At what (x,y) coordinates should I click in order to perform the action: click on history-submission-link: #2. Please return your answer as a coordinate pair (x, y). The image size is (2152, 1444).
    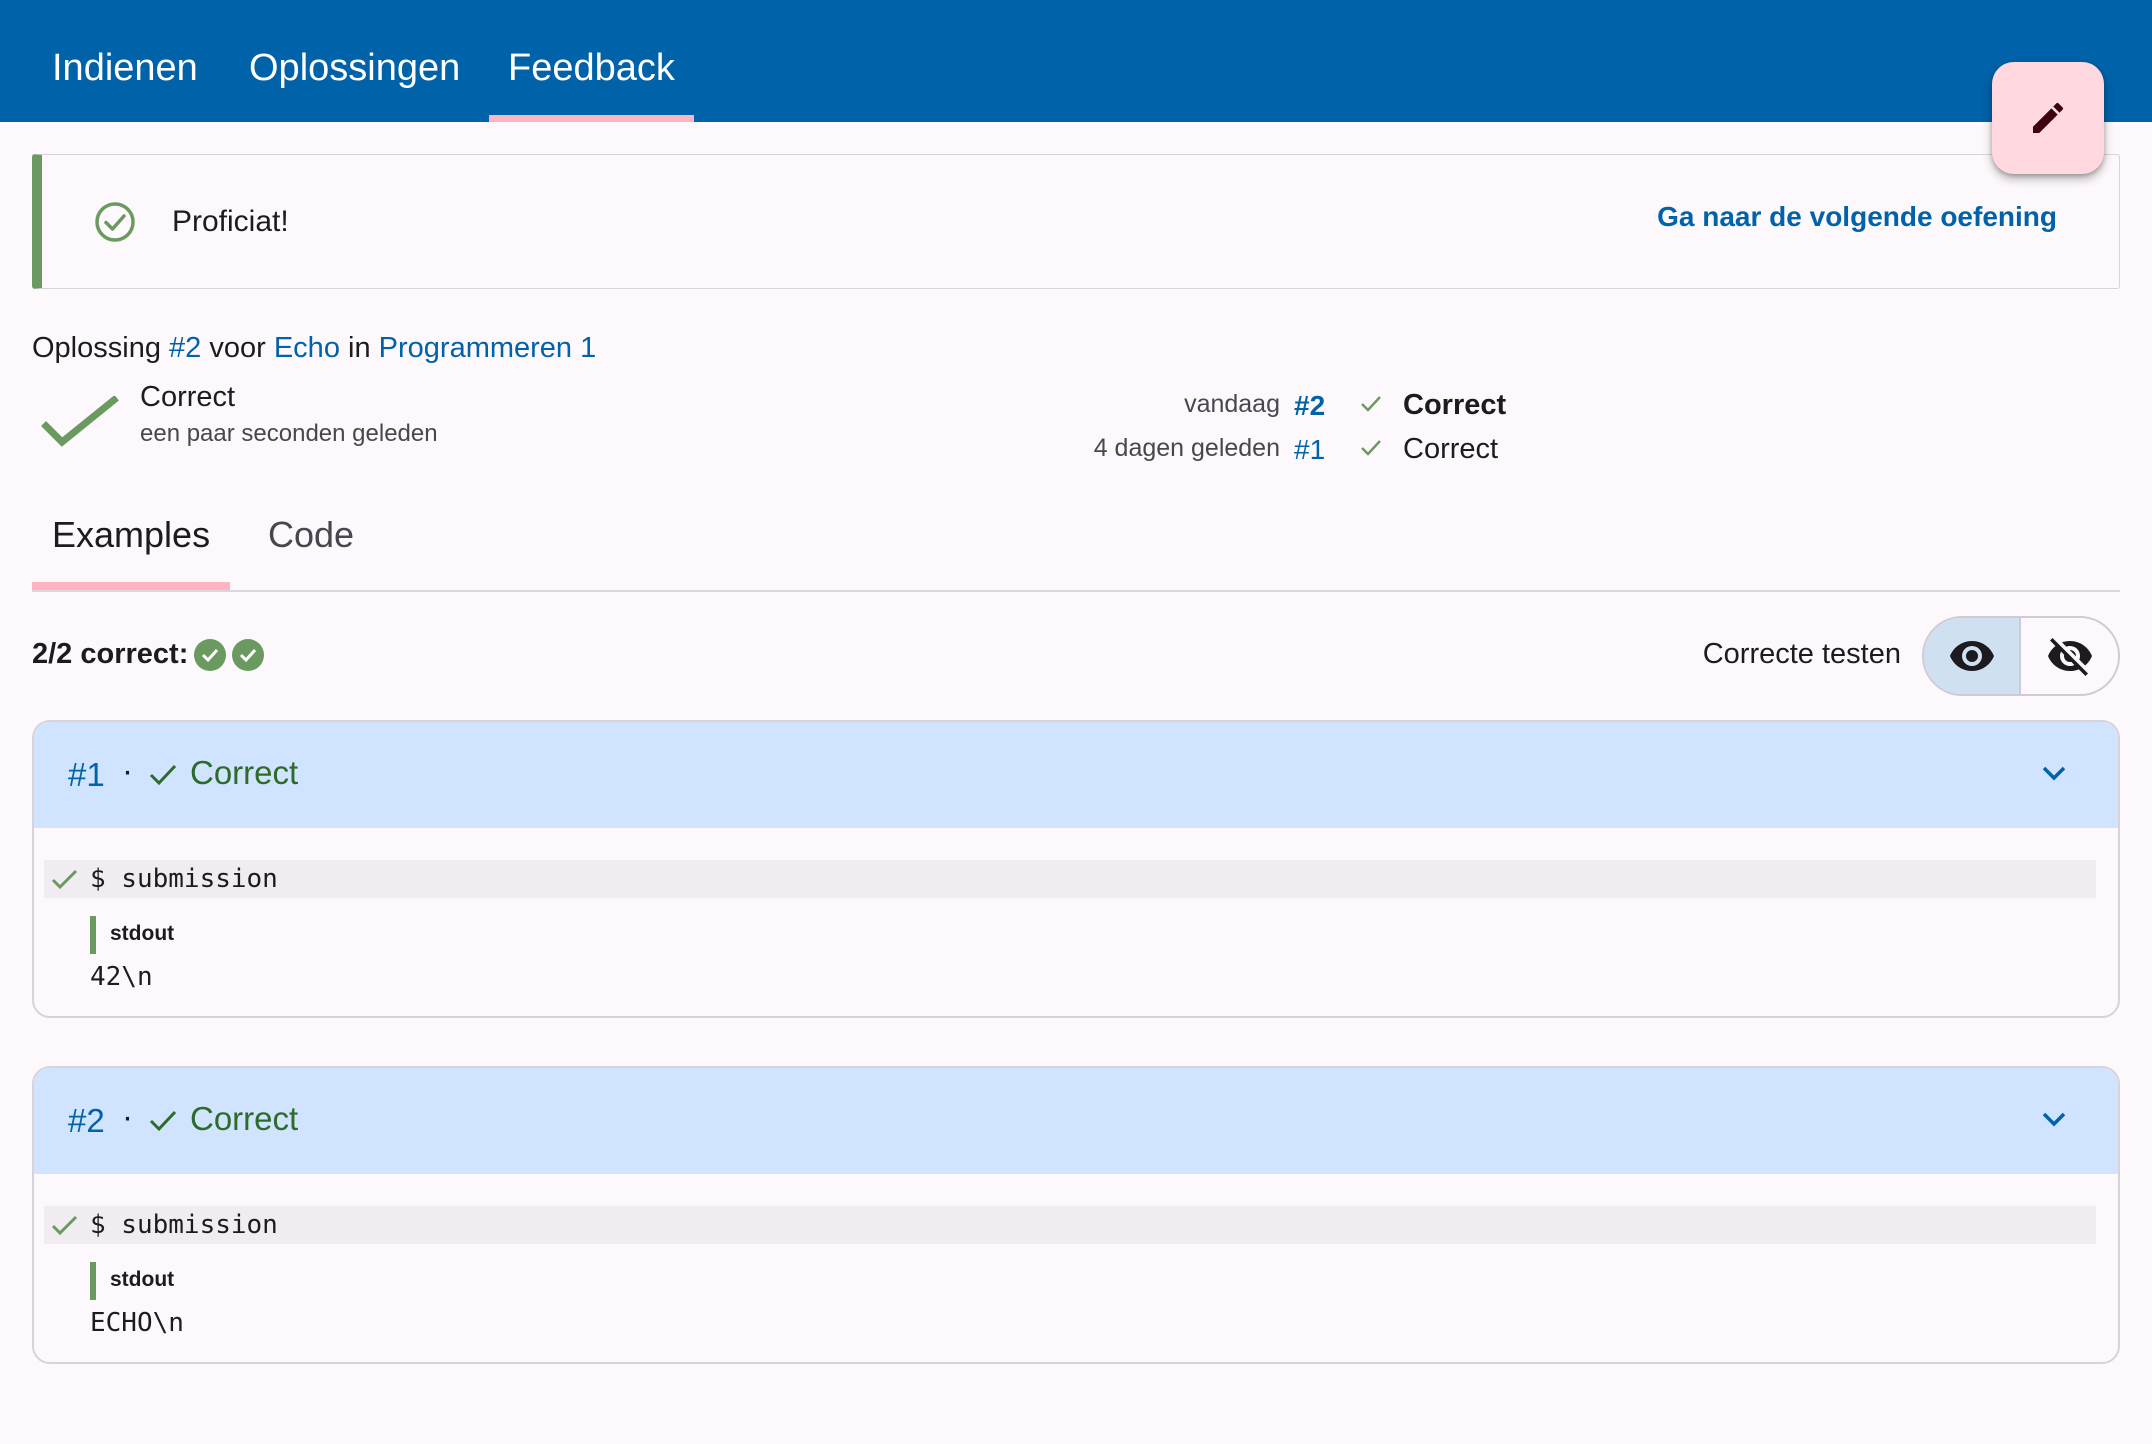
    Looking at the image, I should click on (1309, 406).